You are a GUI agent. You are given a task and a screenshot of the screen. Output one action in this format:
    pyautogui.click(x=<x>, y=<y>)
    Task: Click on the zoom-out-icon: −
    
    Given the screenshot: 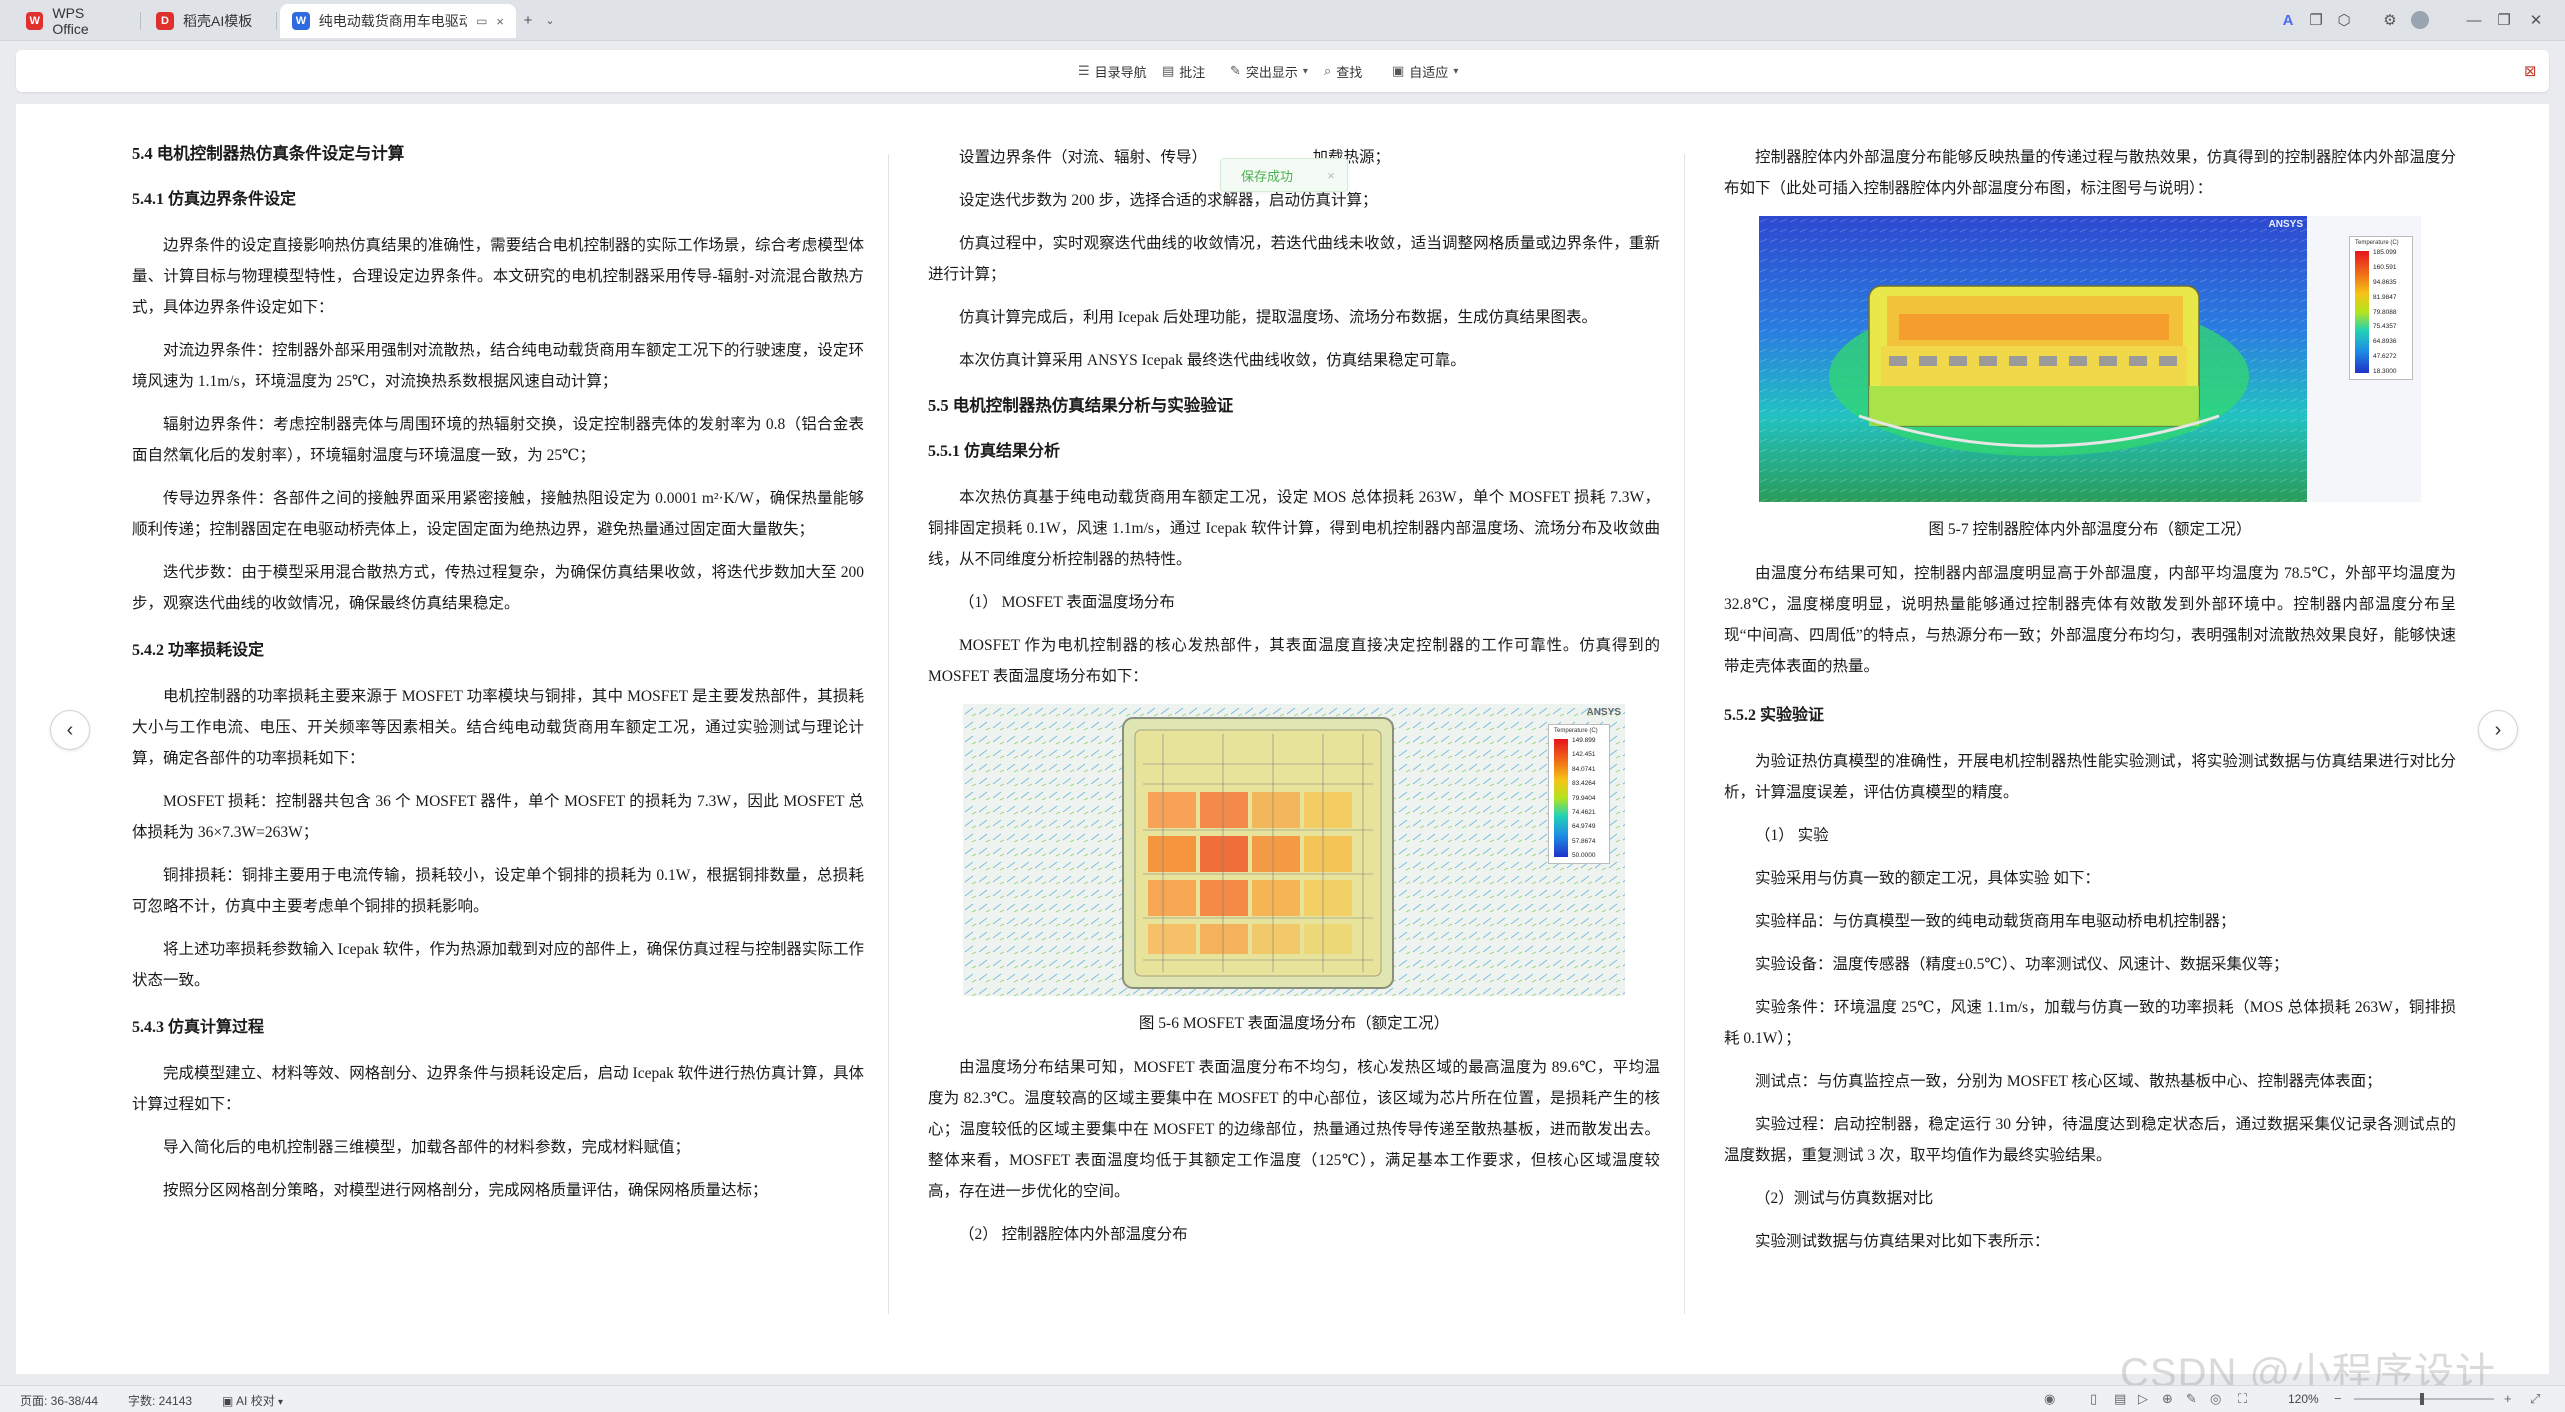 What is the action you would take?
    pyautogui.click(x=2338, y=1398)
    